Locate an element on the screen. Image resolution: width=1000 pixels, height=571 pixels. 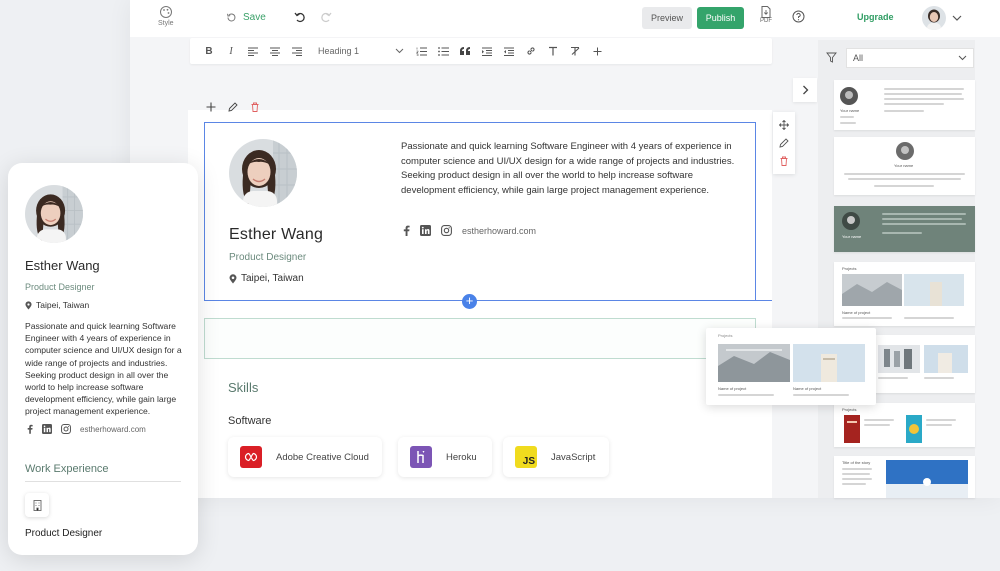
move-icon is located at coordinates (784, 125).